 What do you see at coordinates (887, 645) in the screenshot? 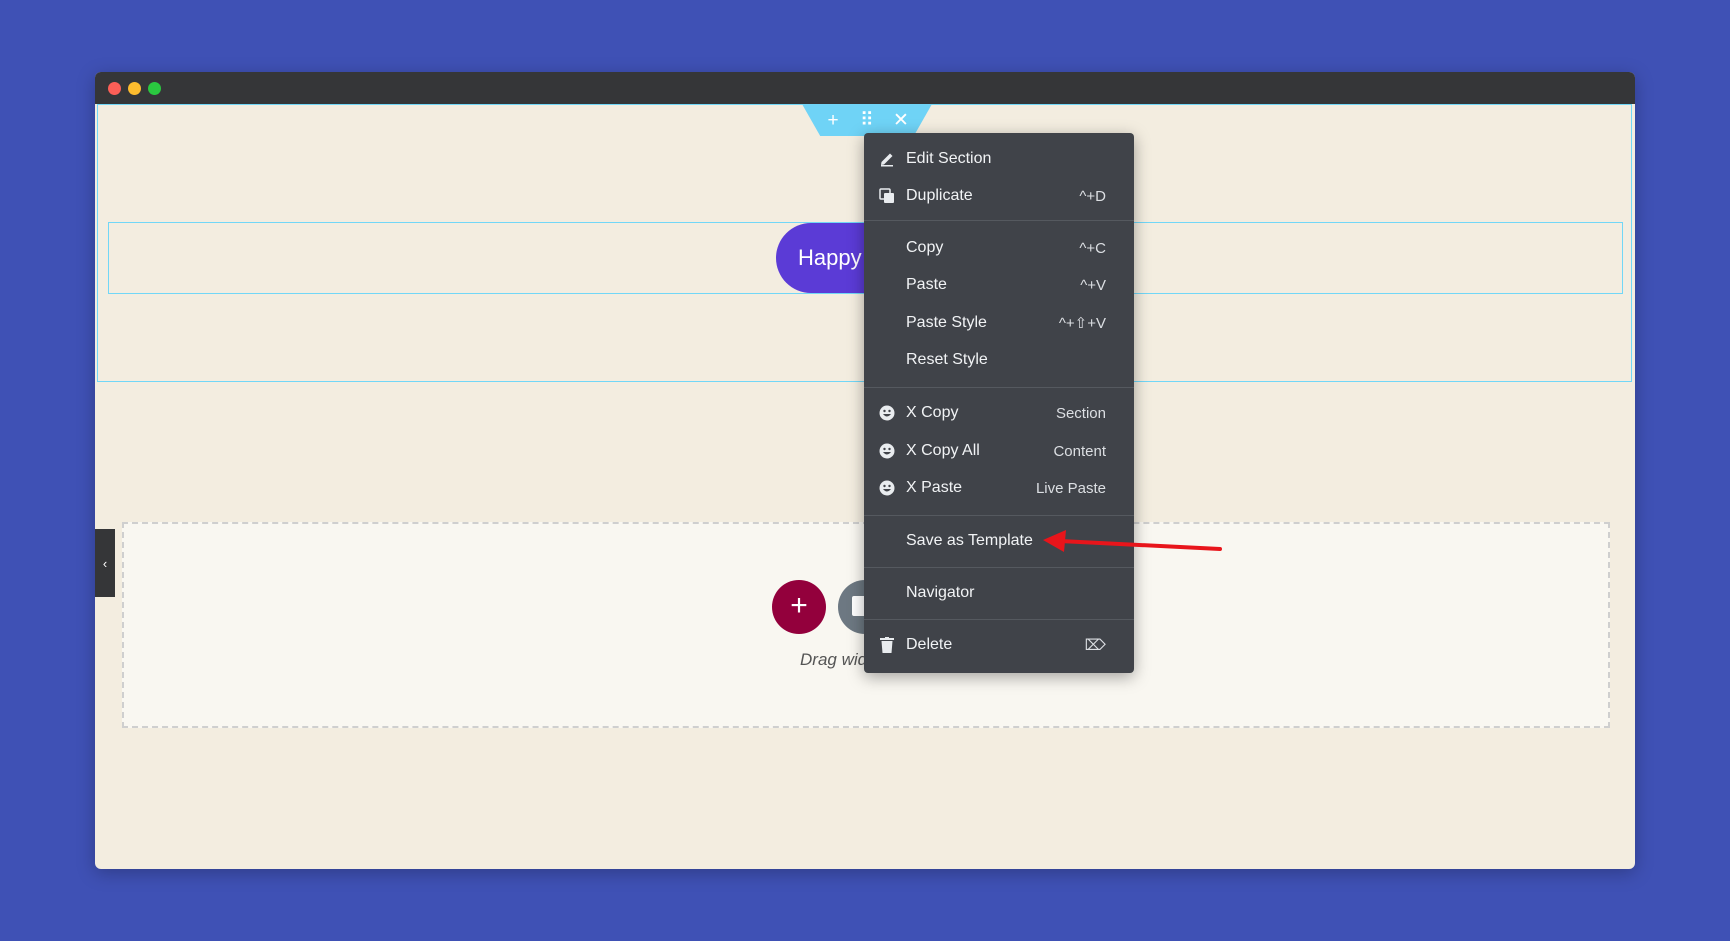
I see `trash-icon` at bounding box center [887, 645].